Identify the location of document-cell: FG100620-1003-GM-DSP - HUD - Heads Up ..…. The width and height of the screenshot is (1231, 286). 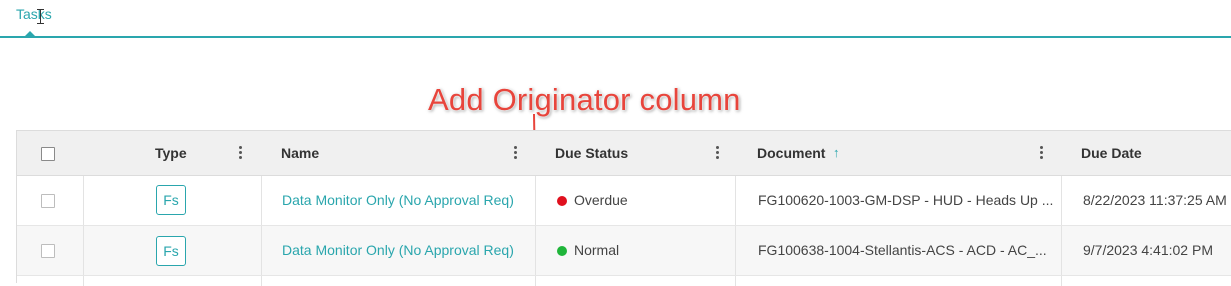
(898, 200).